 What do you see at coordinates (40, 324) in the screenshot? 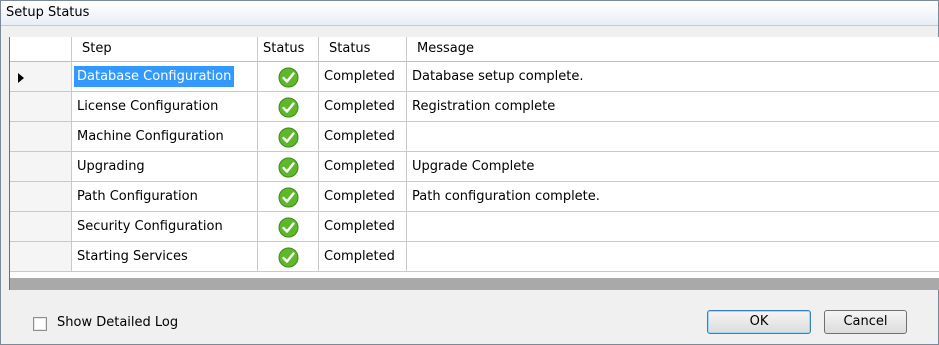
I see `show-detailed-log-checkbox` at bounding box center [40, 324].